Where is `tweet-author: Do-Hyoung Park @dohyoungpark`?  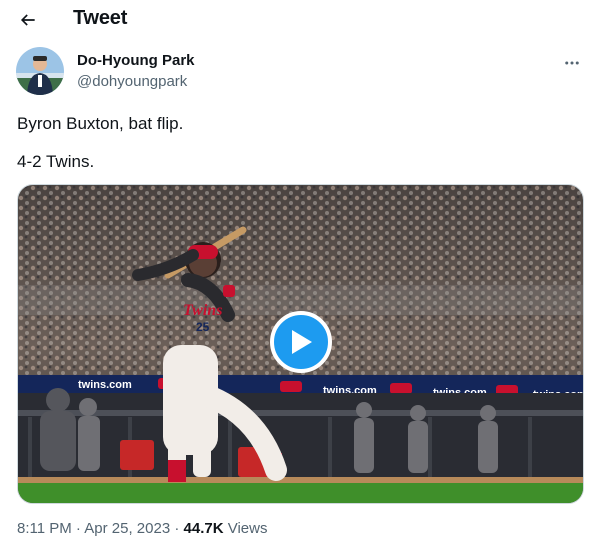
tweet-author: Do-Hyoung Park @dohyoungpark is located at coordinates (301, 73).